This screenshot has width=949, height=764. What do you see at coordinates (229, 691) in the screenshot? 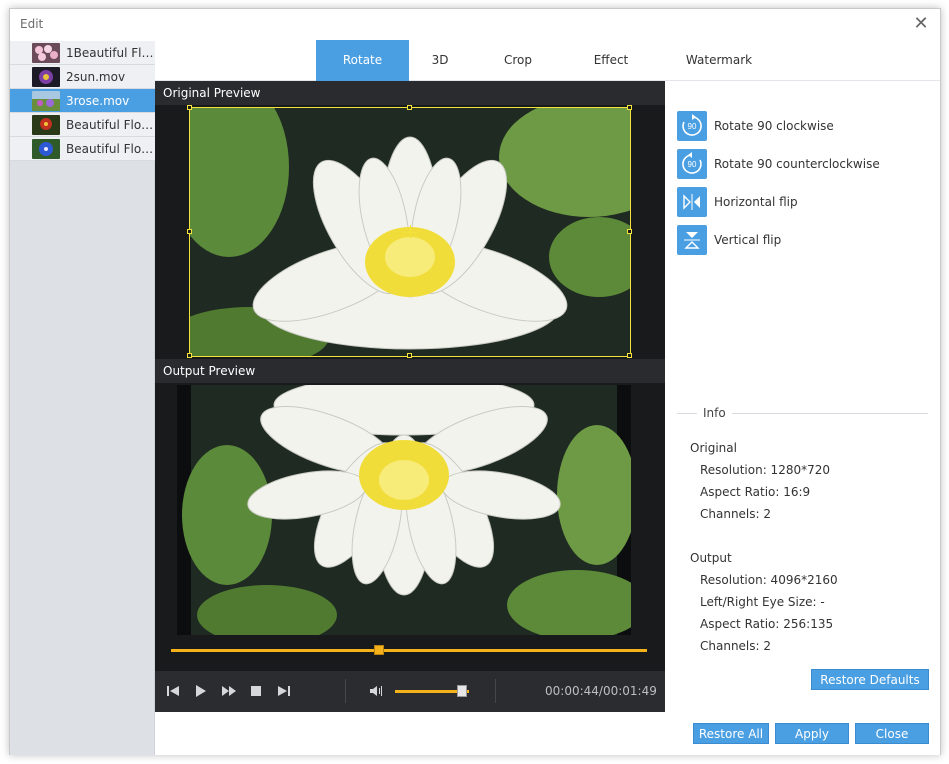
I see `fast-forward-icon` at bounding box center [229, 691].